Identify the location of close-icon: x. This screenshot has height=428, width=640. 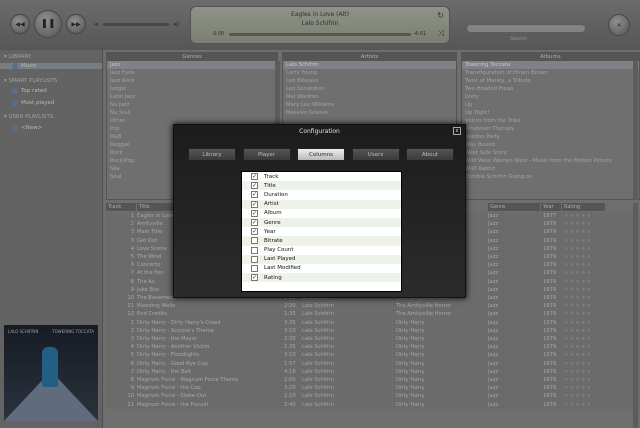
(457, 131).